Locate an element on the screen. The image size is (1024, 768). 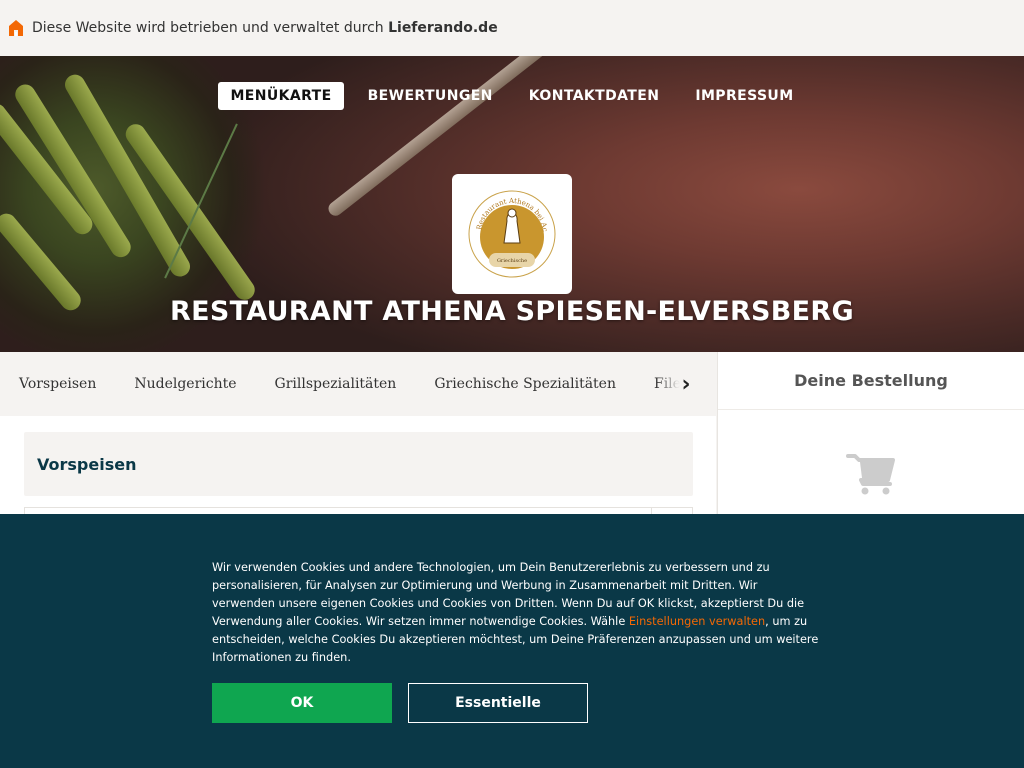
cookie-ok-button: OK is located at coordinates (302, 703).